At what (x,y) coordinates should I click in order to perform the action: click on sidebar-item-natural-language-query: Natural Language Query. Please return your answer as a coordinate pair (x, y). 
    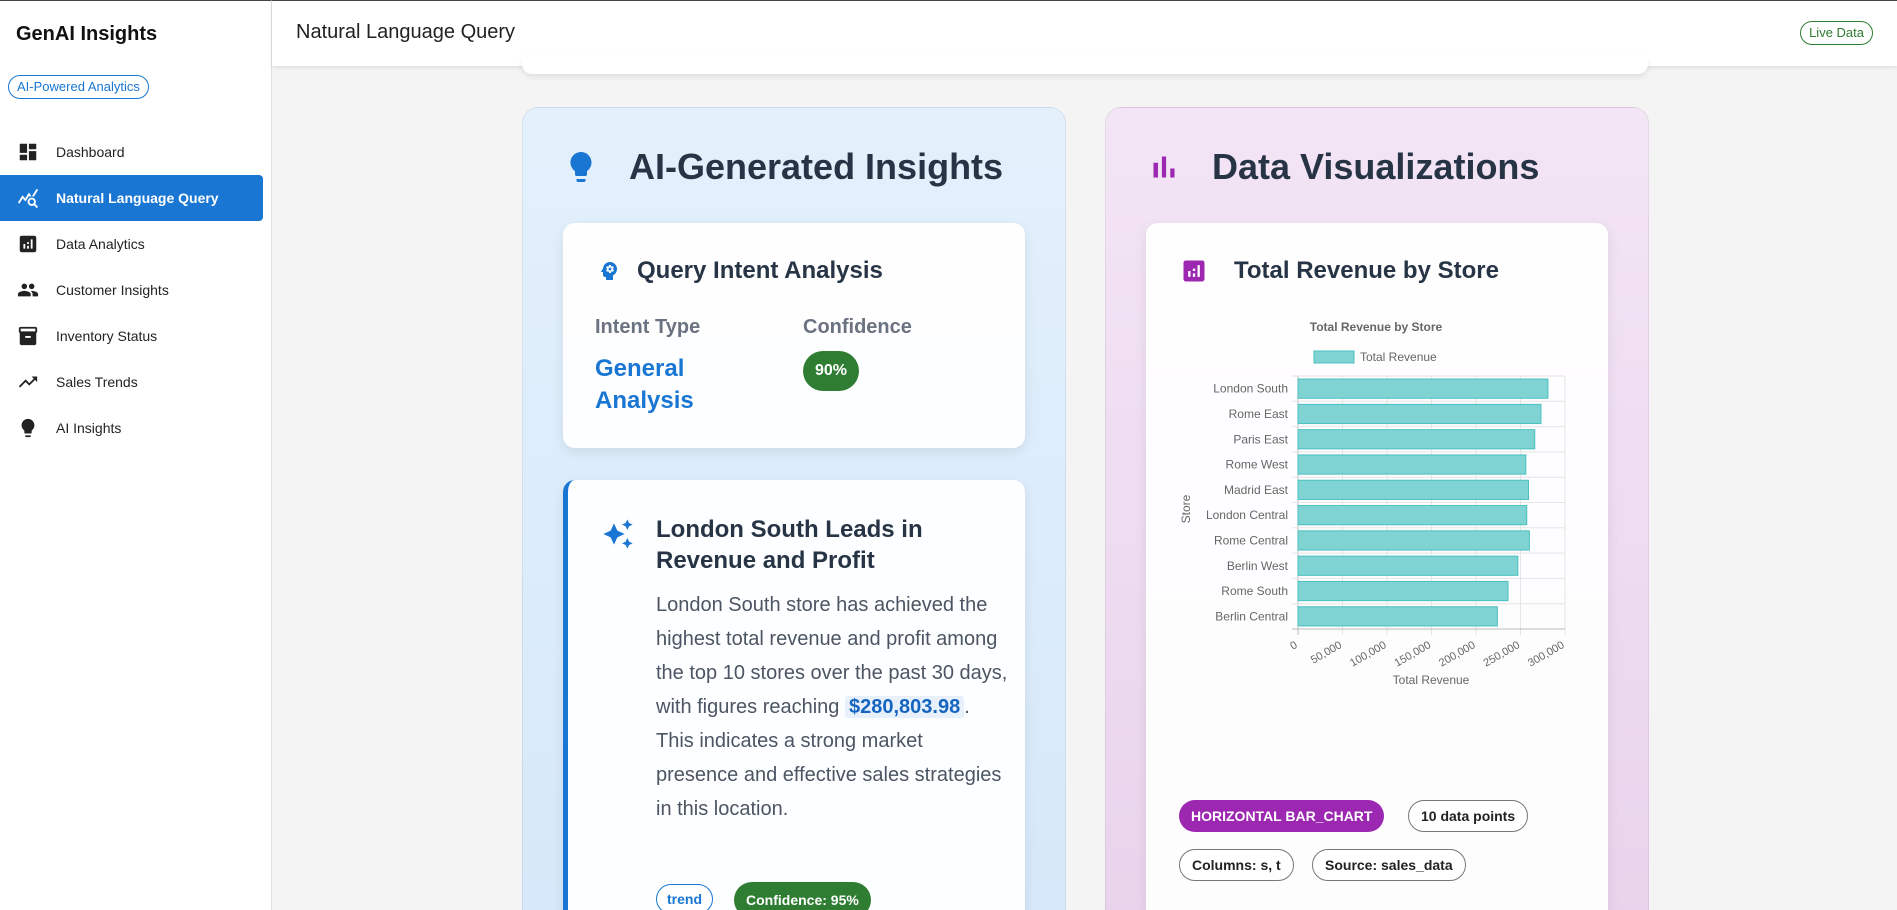
    Looking at the image, I should click on (131, 198).